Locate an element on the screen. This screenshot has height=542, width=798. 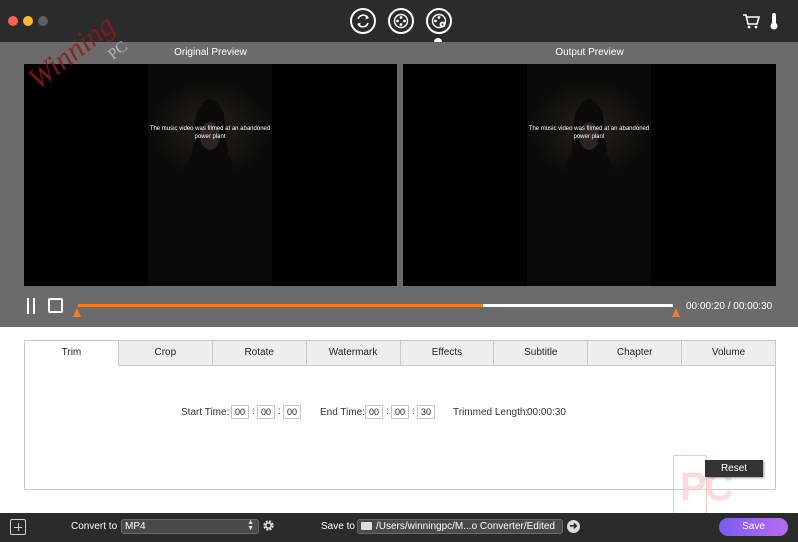
stop-button is located at coordinates (55, 305).